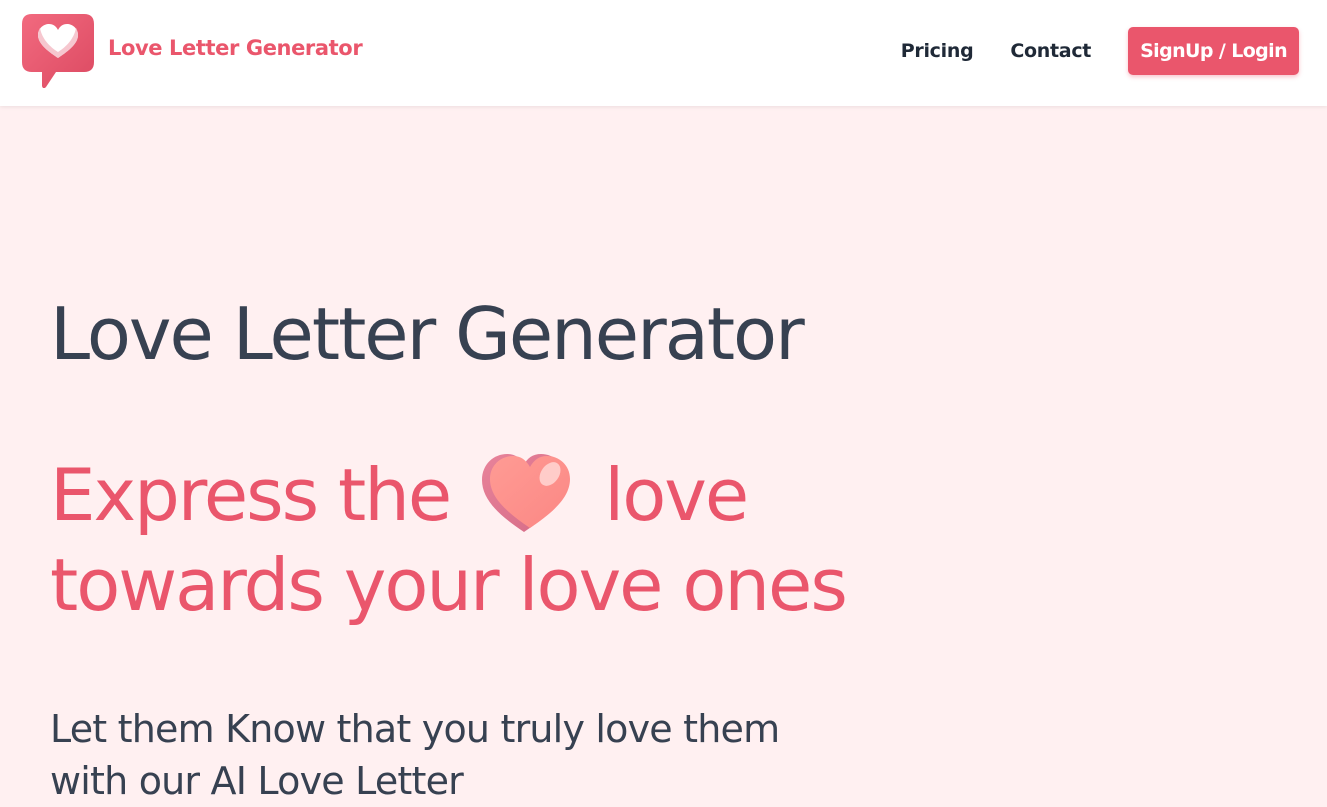 The width and height of the screenshot is (1327, 807). I want to click on heart-speech-bubble-icon, so click(58, 51).